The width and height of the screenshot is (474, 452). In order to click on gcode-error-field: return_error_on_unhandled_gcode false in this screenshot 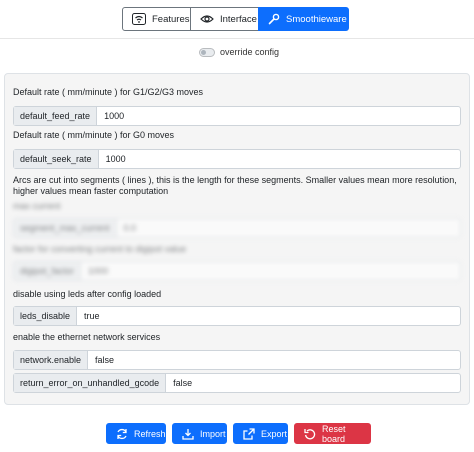, I will do `click(237, 383)`.